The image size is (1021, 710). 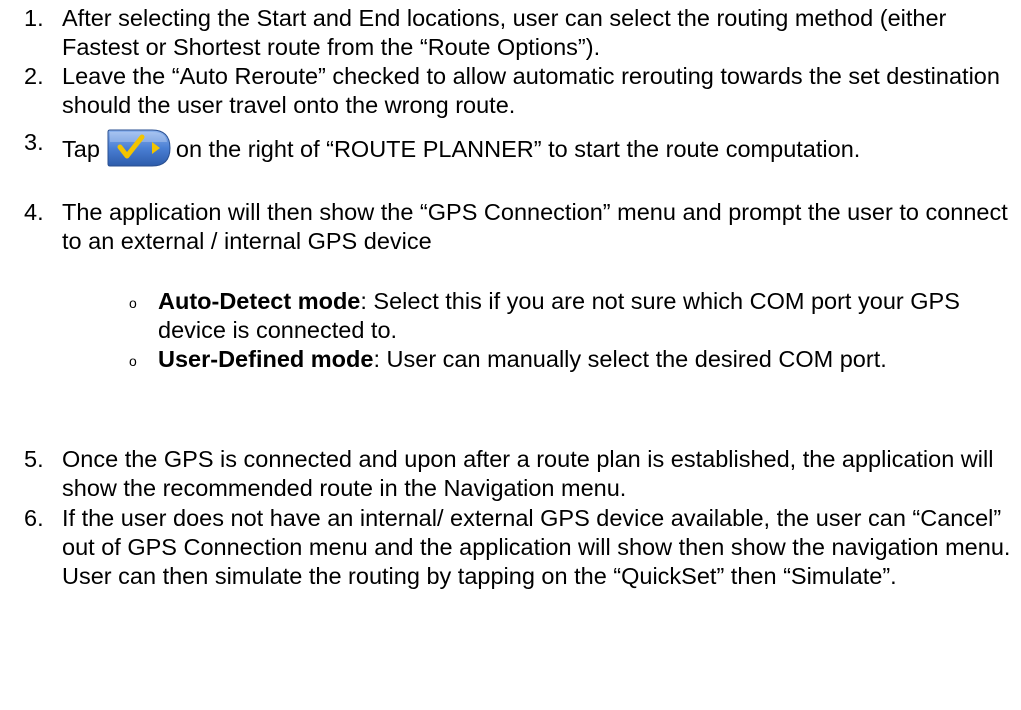 What do you see at coordinates (81, 149) in the screenshot?
I see `step-text-before-icon: Tap` at bounding box center [81, 149].